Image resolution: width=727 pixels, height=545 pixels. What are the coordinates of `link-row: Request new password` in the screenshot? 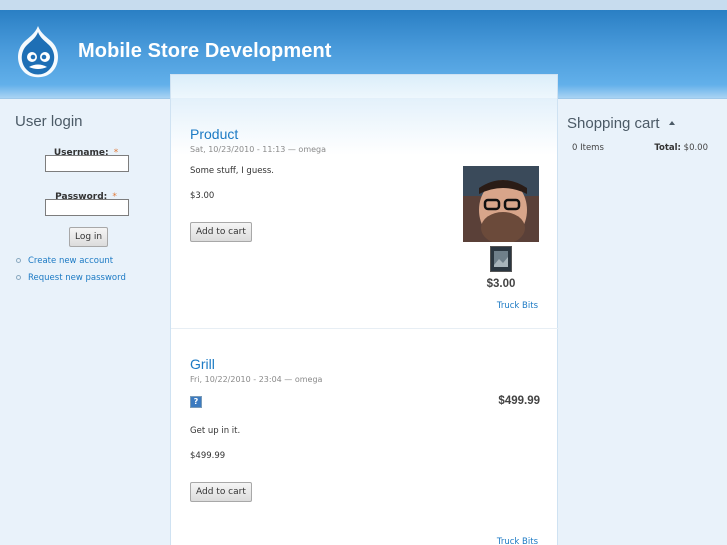 It's located at (71, 277).